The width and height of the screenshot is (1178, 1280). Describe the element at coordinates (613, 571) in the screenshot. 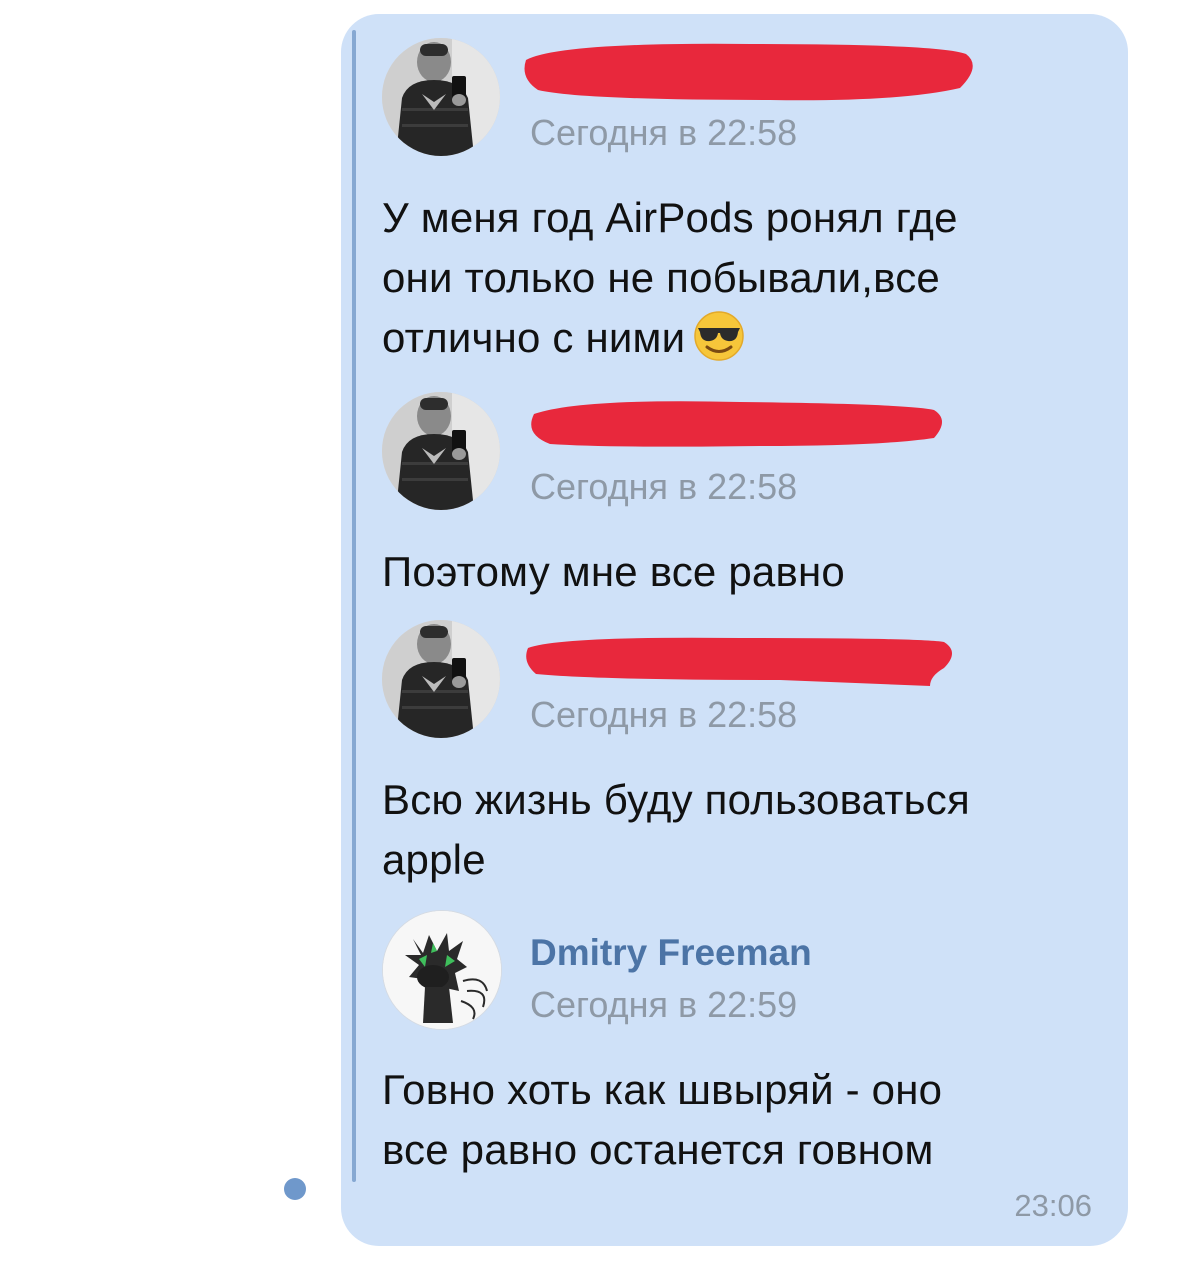

I see `message-text-line: Поэтому мне все равно` at that location.